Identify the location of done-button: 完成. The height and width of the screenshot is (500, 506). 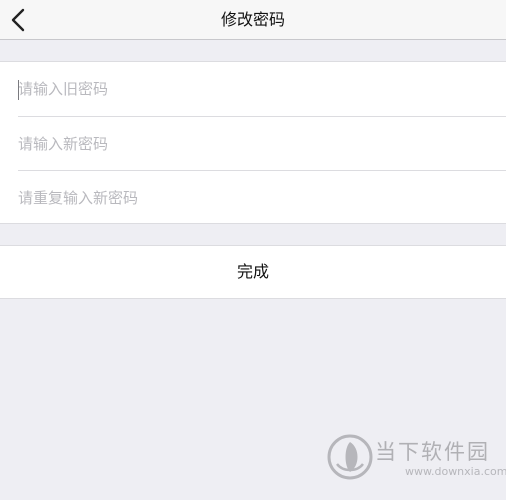
(253, 272).